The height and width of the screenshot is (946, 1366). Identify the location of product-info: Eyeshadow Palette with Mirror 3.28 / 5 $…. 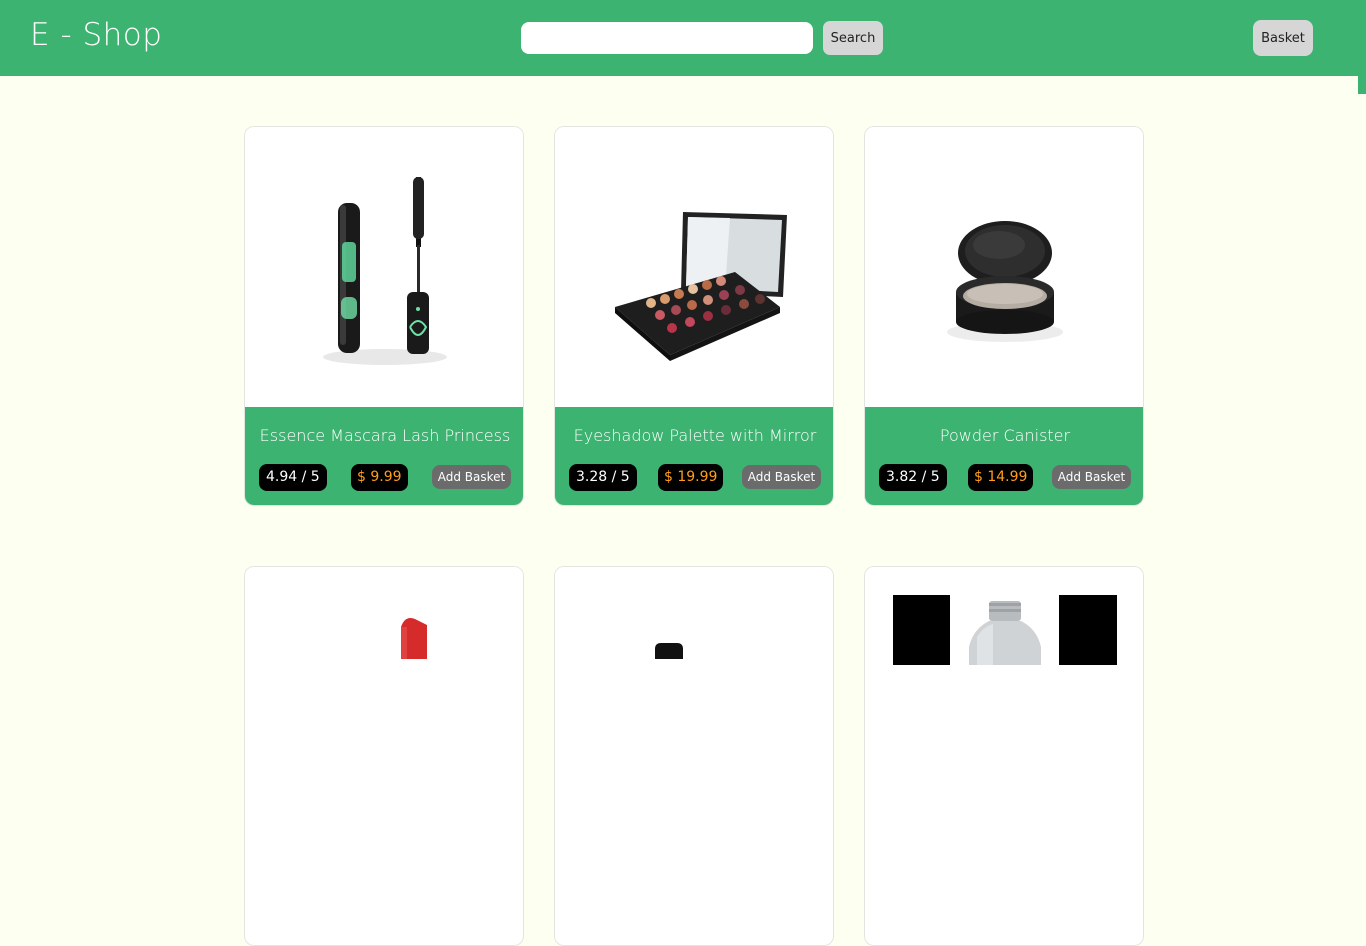
(694, 456).